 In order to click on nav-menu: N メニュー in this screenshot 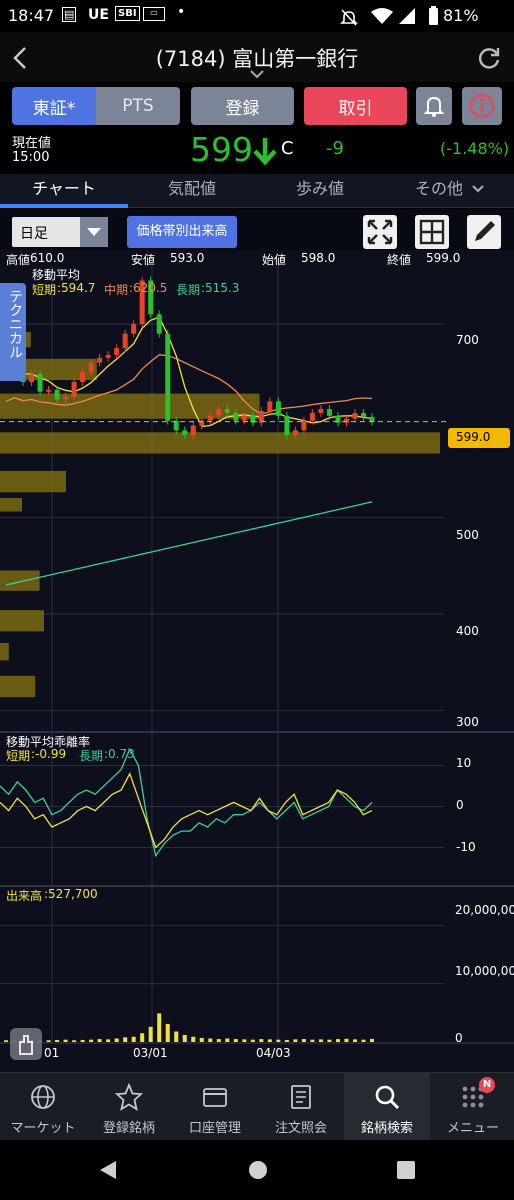, I will do `click(472, 1107)`.